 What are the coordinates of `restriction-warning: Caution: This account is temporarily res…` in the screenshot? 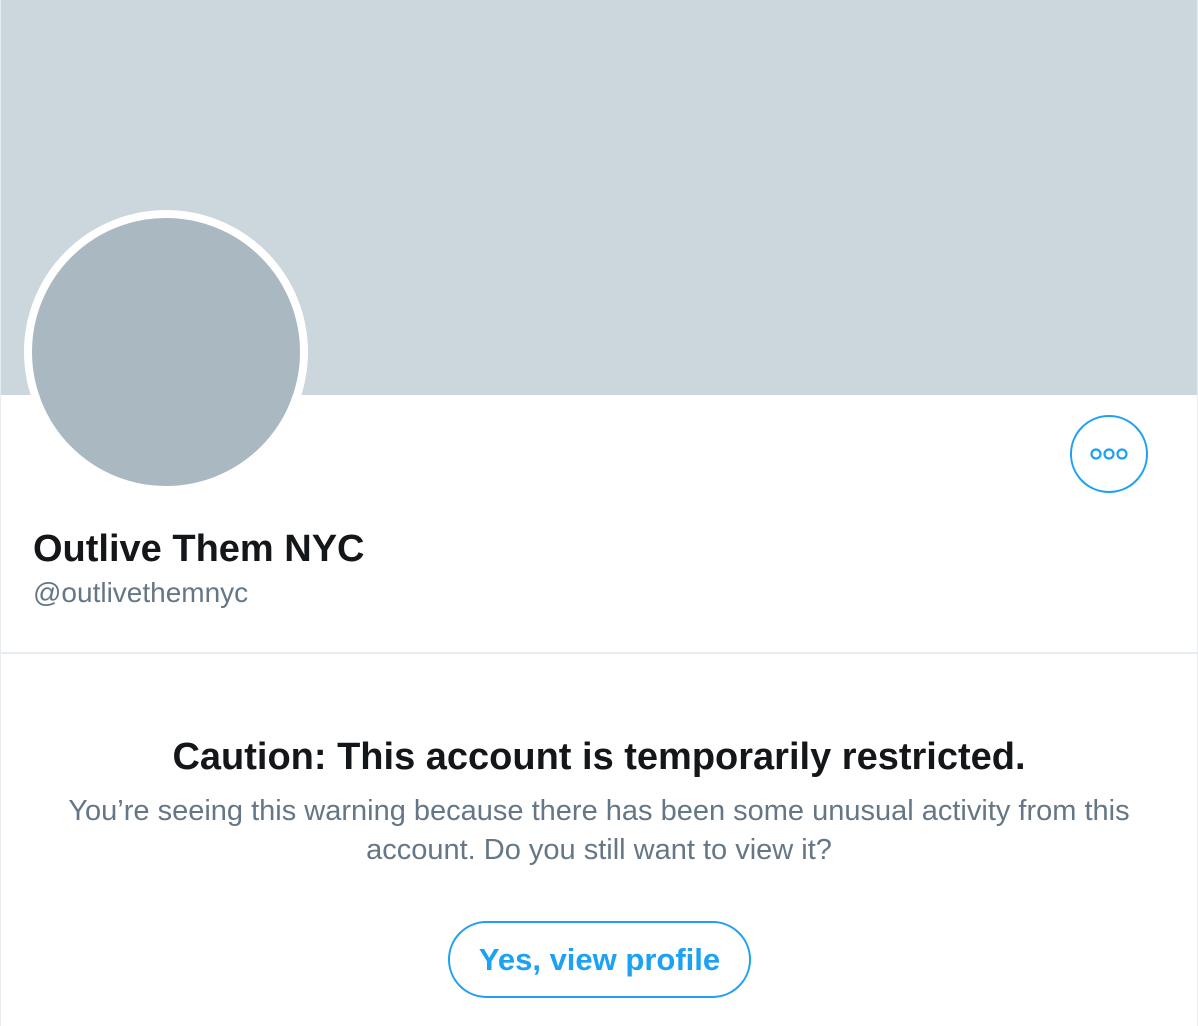 It's located at (599, 802).